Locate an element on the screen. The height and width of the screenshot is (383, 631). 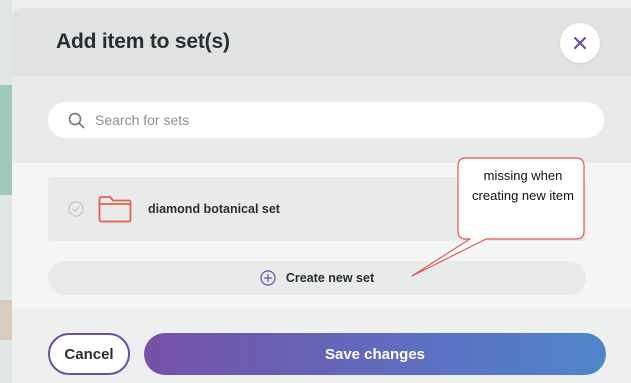
search-icon is located at coordinates (76, 120).